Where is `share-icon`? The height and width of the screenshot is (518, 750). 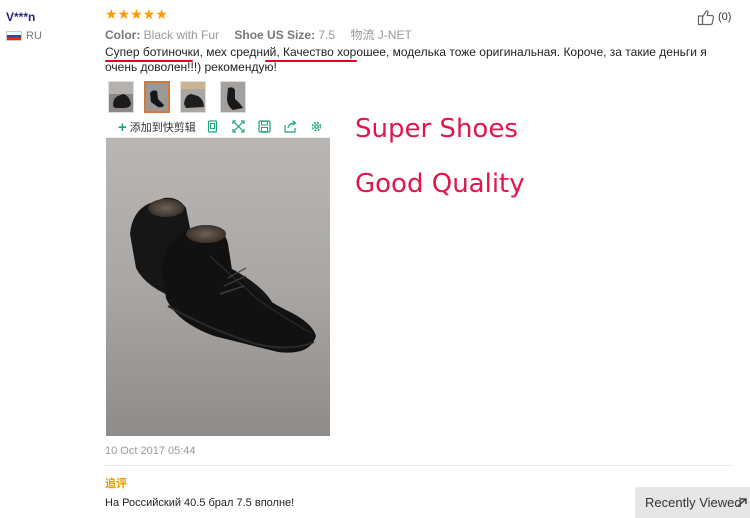 share-icon is located at coordinates (290, 126).